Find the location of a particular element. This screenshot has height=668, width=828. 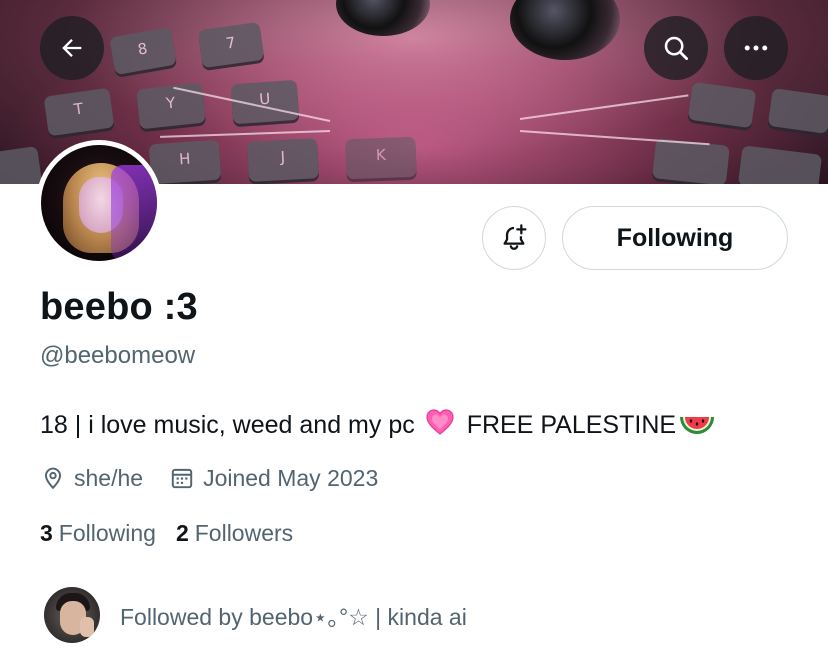

heart-icon is located at coordinates (440, 422).